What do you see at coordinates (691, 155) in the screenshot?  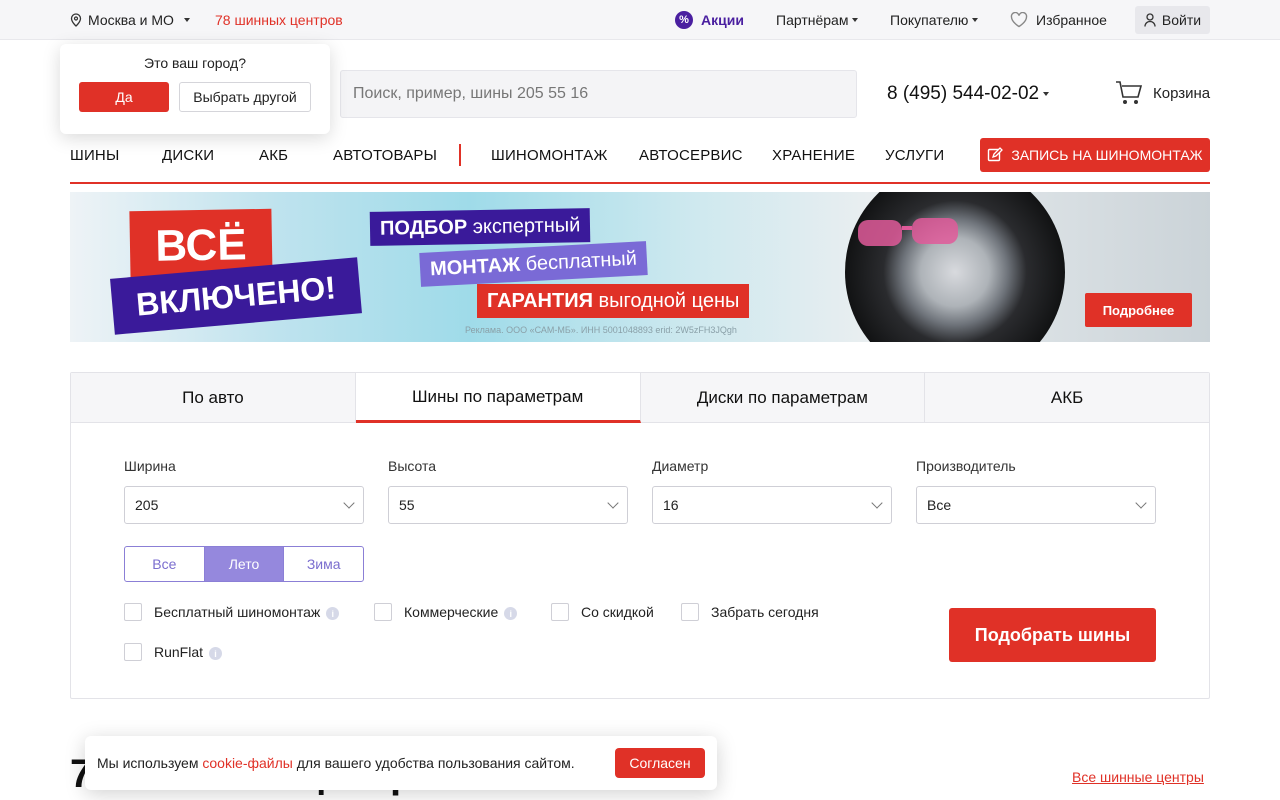 I see `nav-item-autoservice: АВТОСЕРВИС` at bounding box center [691, 155].